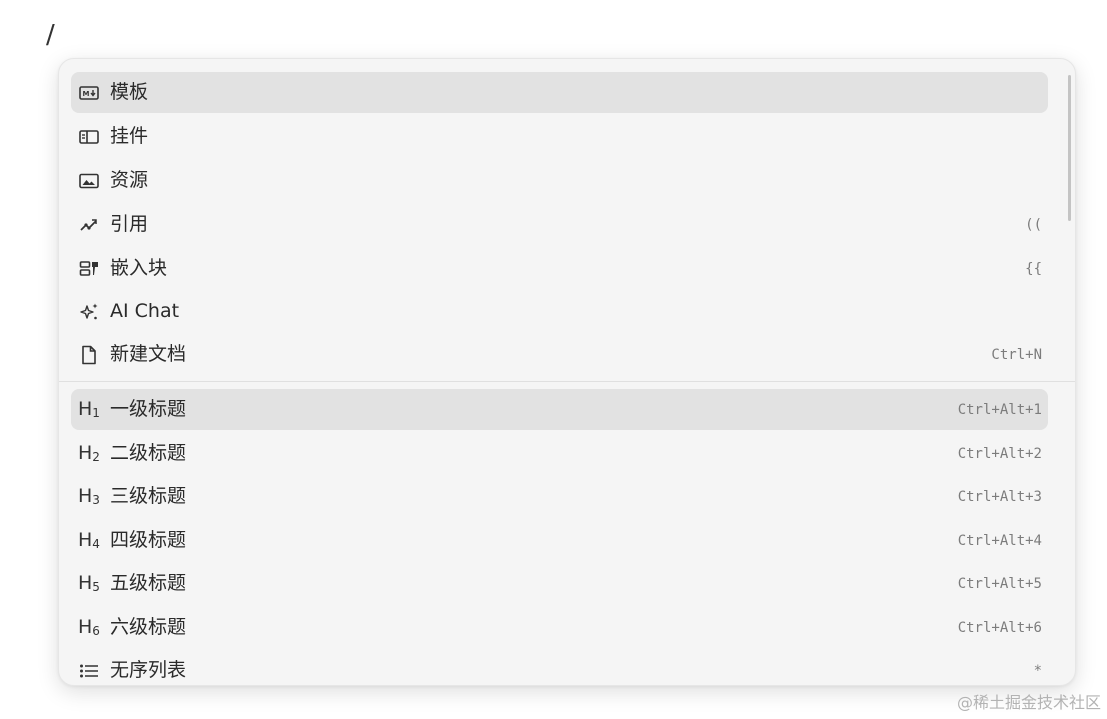 The height and width of the screenshot is (719, 1107). What do you see at coordinates (129, 136) in the screenshot?
I see `menu-item-label: 挂件` at bounding box center [129, 136].